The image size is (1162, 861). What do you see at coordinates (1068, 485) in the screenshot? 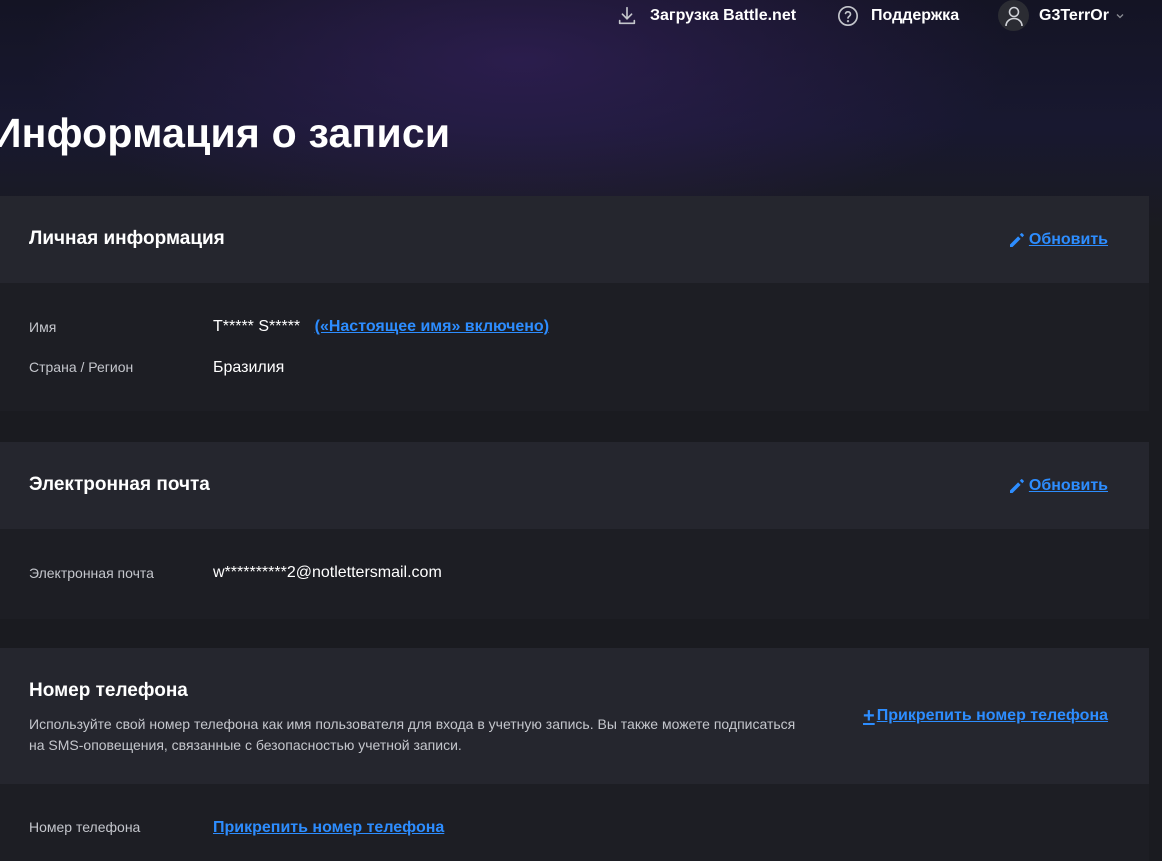
I see `email-update-label: Обновить` at bounding box center [1068, 485].